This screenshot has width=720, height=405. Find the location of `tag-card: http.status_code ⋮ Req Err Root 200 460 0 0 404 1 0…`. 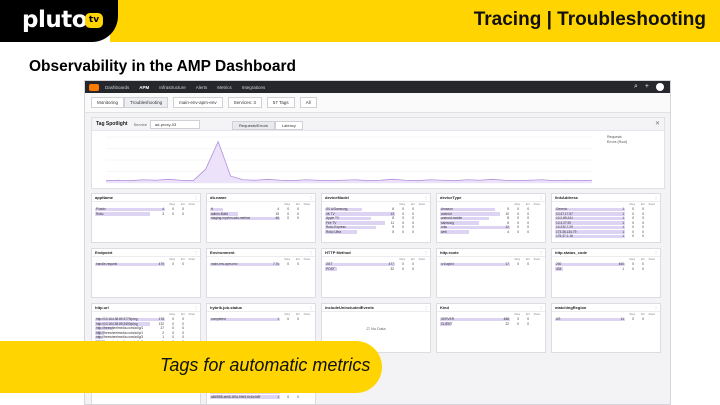

tag-card: http.status_code ⋮ Req Err Root 200 460 0 0 404 1 0… is located at coordinates (606, 273).